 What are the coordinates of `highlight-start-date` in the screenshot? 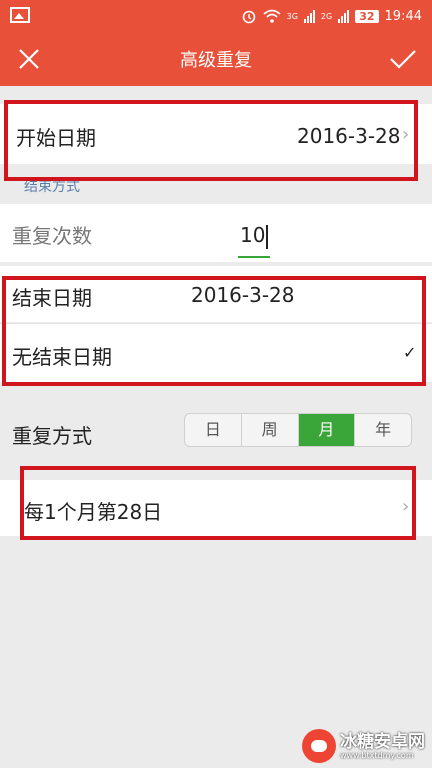 It's located at (211, 140).